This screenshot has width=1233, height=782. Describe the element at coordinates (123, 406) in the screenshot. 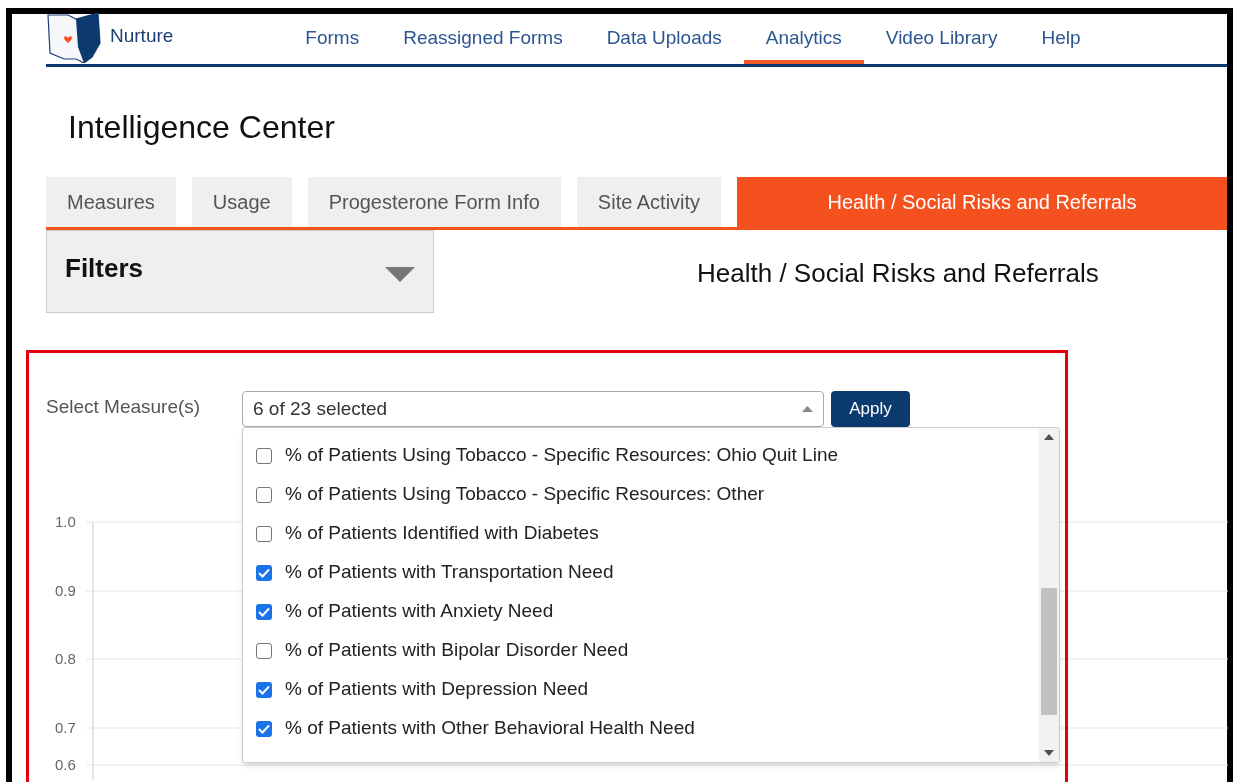

I see `select-label: Select Measure(s)` at that location.